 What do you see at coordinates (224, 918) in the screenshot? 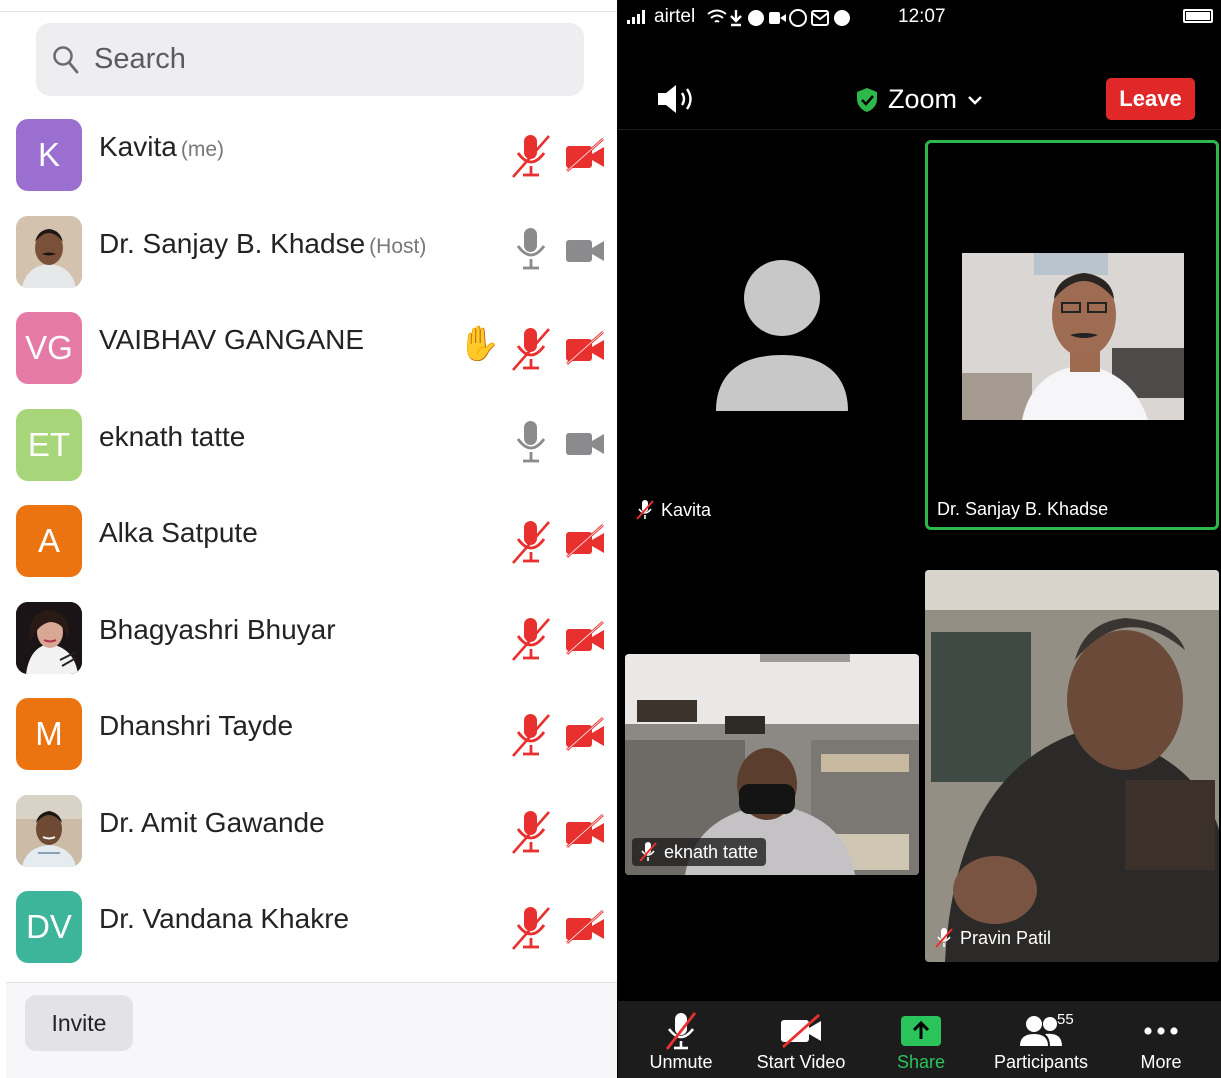
I see `participant-name-text: Dr. Vandana Khakre` at bounding box center [224, 918].